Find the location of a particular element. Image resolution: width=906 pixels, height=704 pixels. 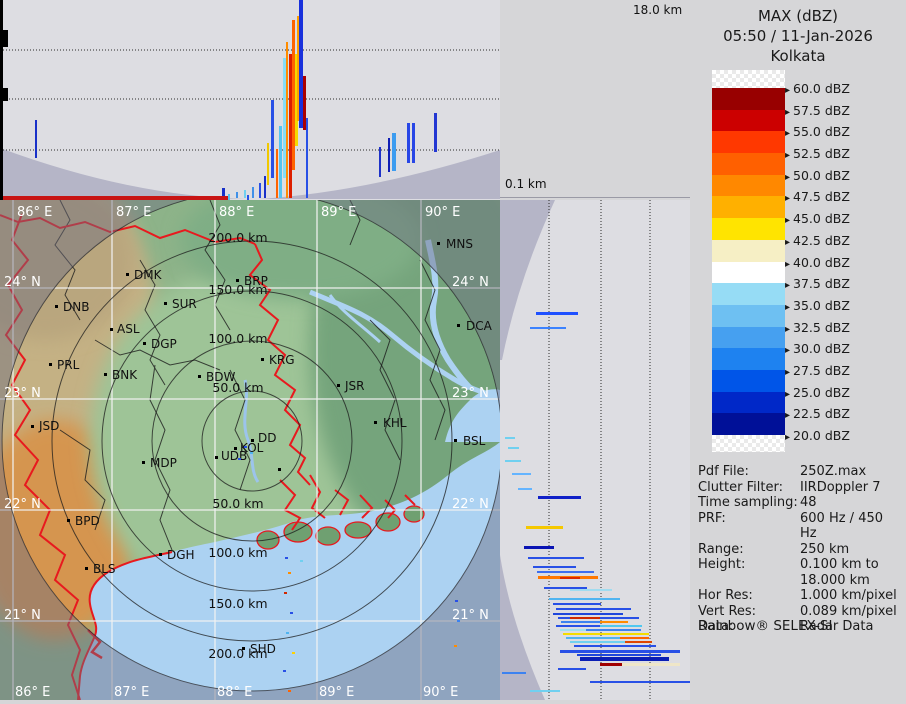

city-label: BPD is located at coordinates (87, 521).